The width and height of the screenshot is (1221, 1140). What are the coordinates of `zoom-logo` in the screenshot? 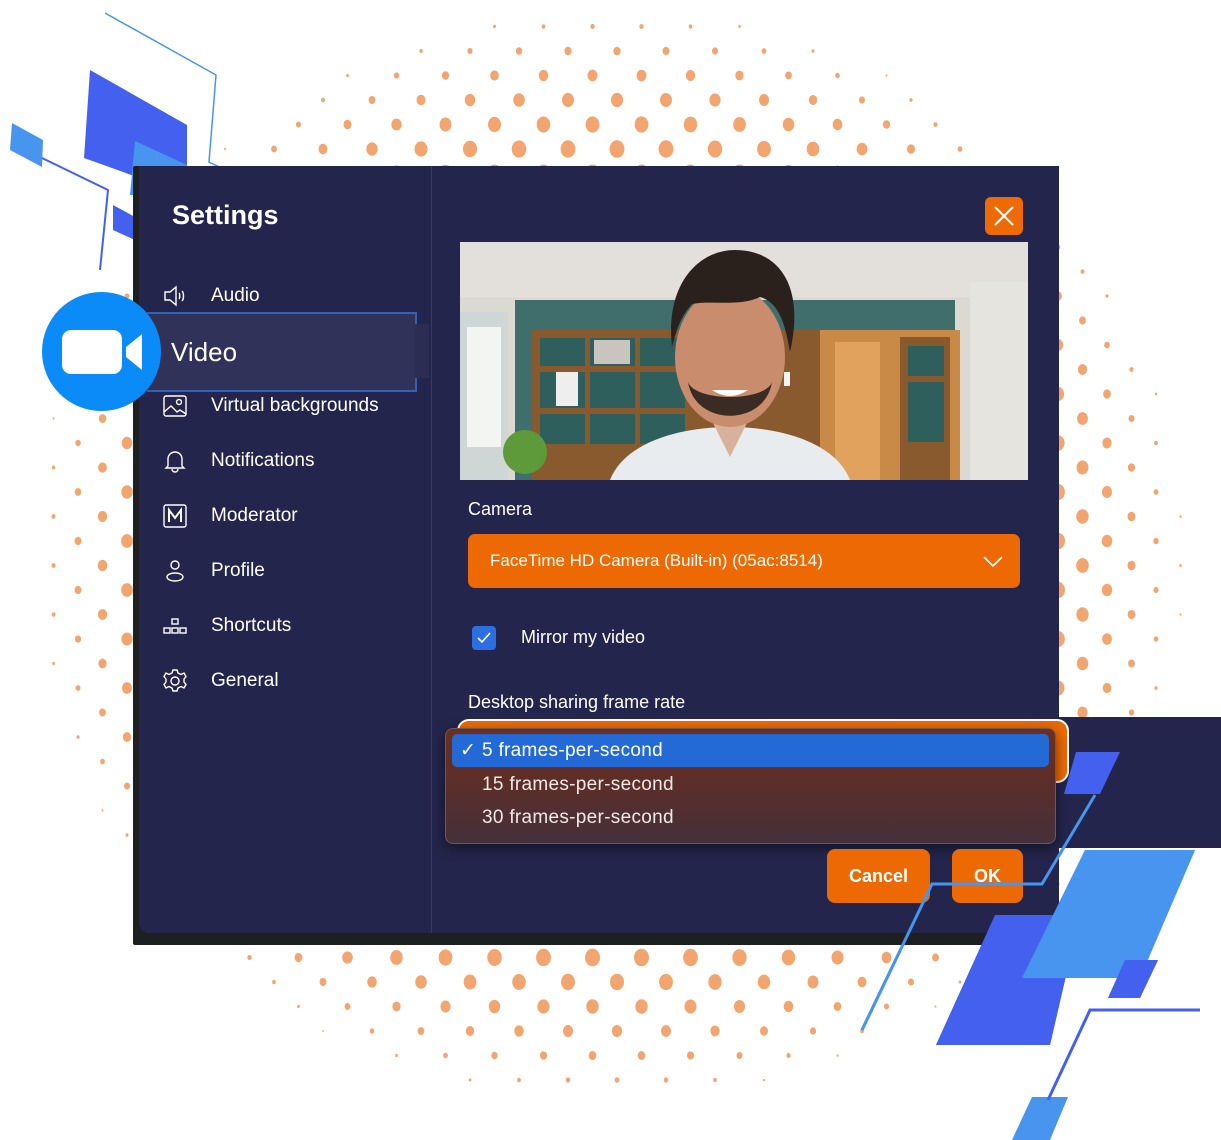 It's located at (101, 351).